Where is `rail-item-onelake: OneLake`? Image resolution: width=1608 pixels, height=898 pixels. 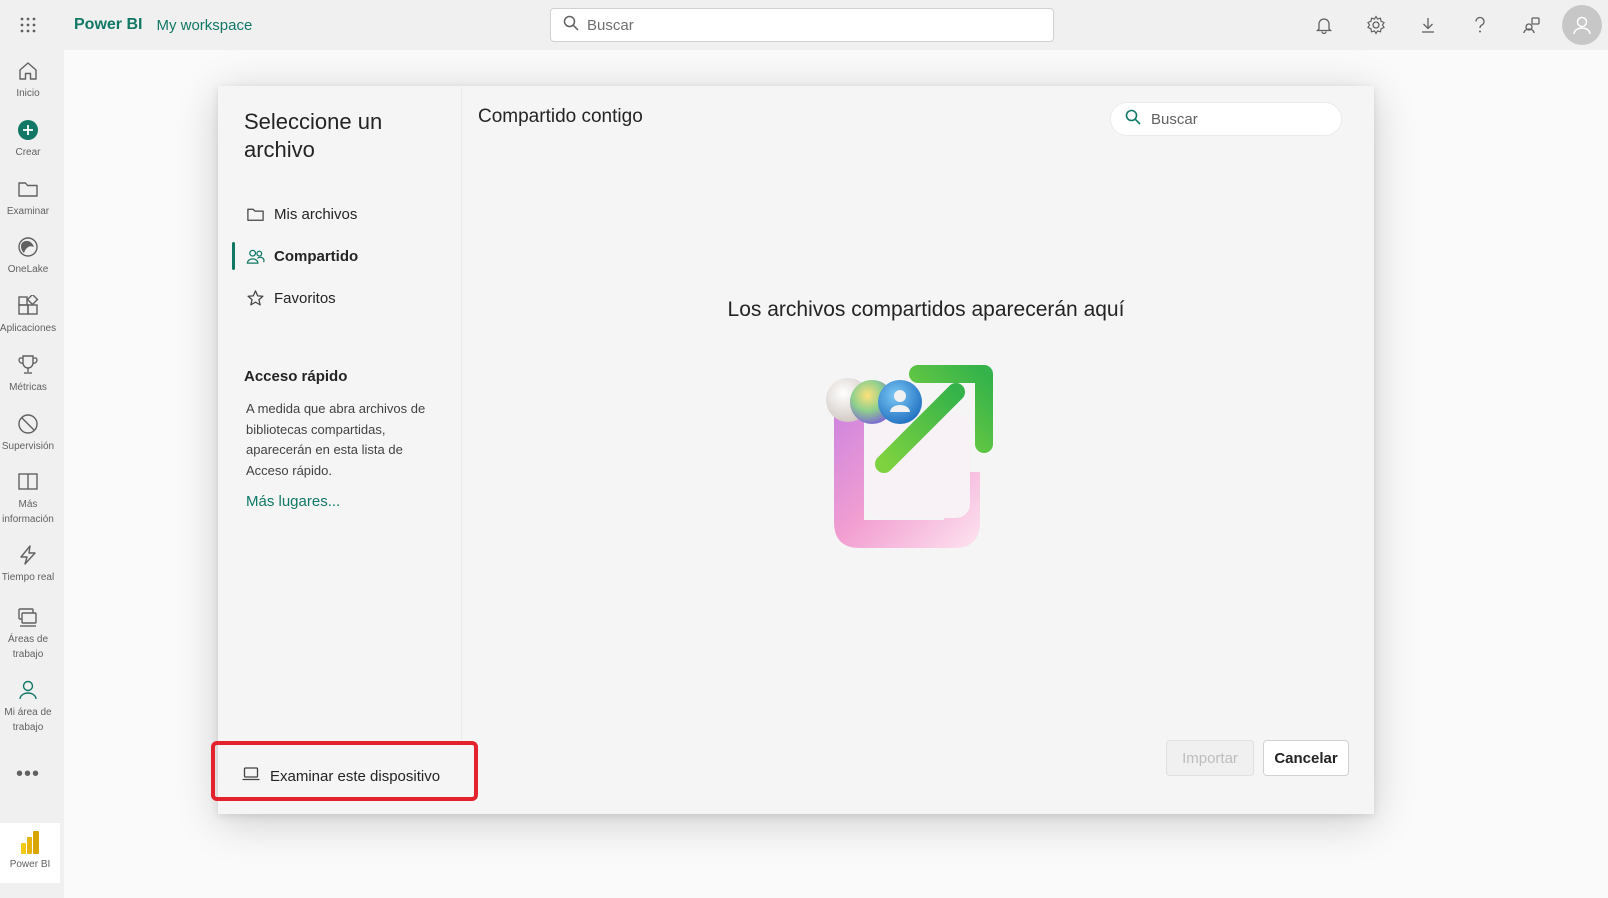
rail-item-onelake: OneLake is located at coordinates (28, 255).